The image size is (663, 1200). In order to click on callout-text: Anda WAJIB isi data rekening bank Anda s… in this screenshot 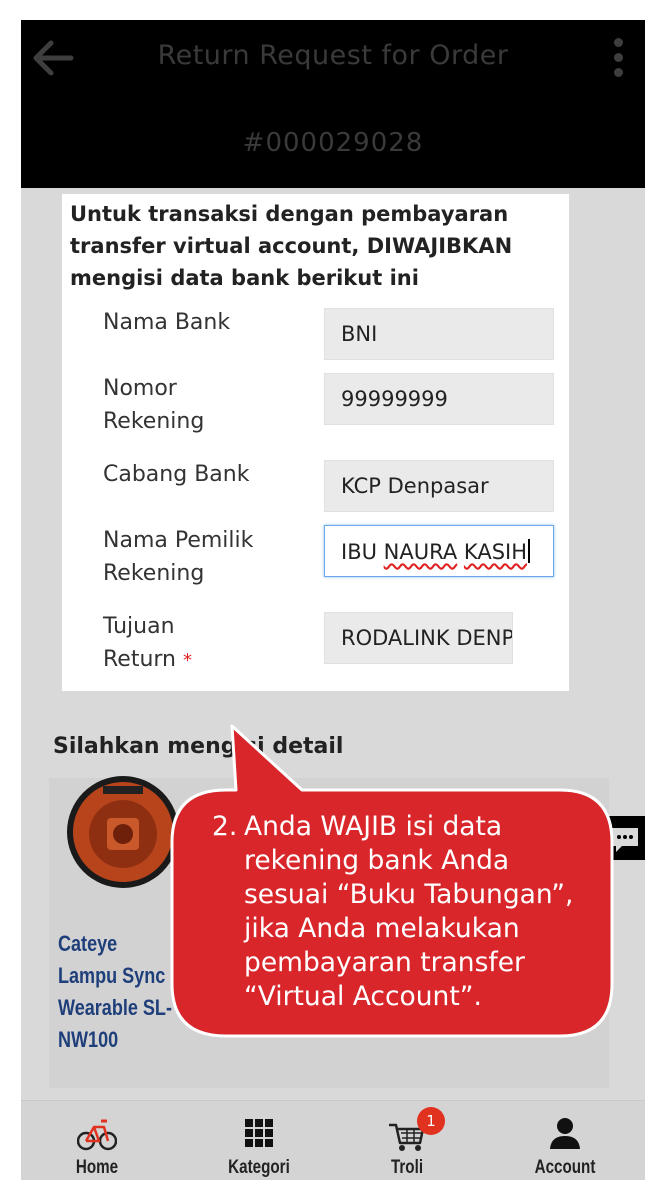, I will do `click(424, 912)`.